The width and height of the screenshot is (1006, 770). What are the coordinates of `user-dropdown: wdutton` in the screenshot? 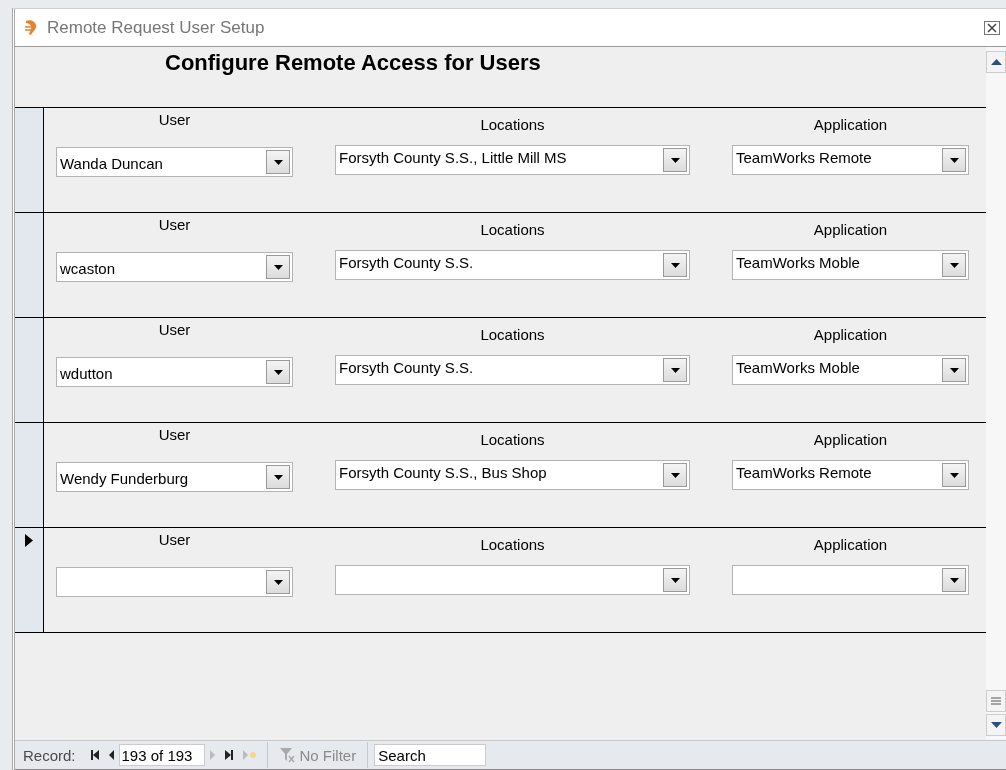 It's located at (174, 372).